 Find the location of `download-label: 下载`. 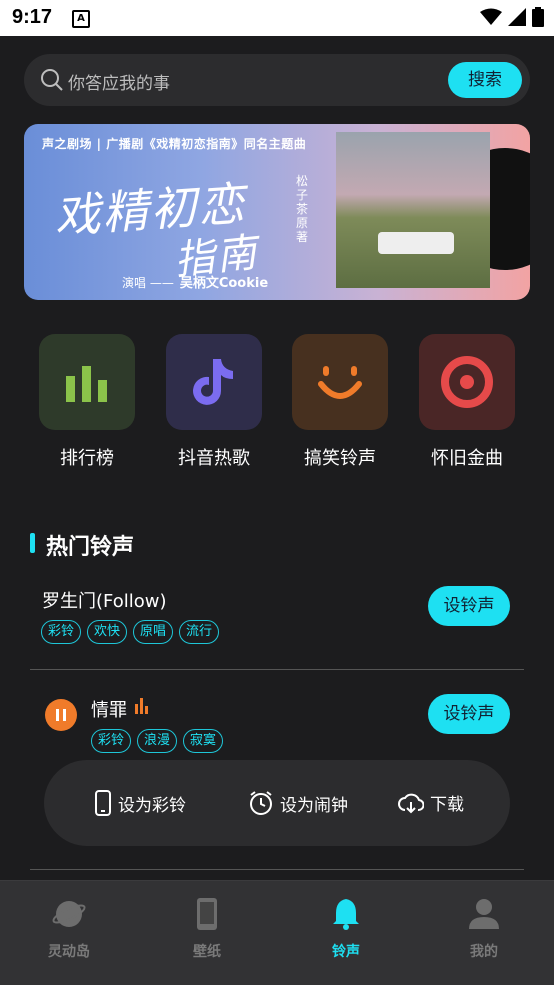

download-label: 下载 is located at coordinates (447, 805).